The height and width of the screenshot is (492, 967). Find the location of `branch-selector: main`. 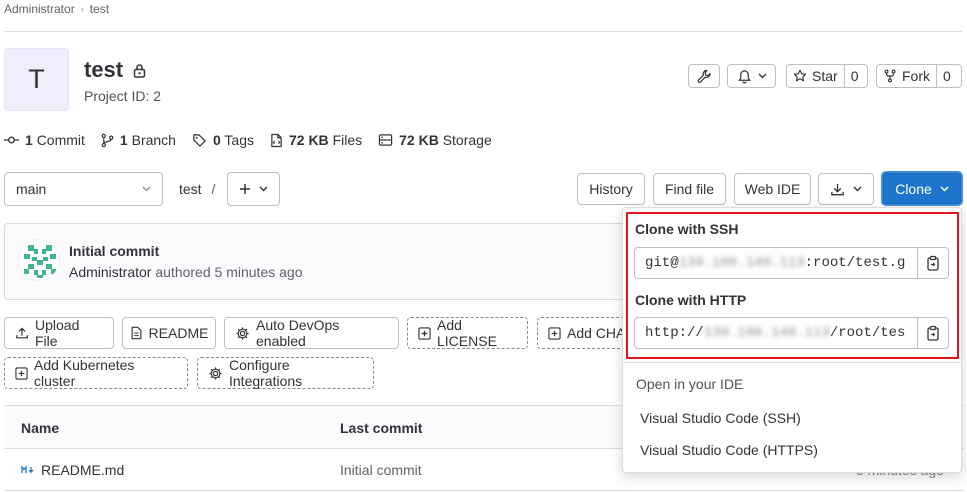

branch-selector: main is located at coordinates (83, 189).